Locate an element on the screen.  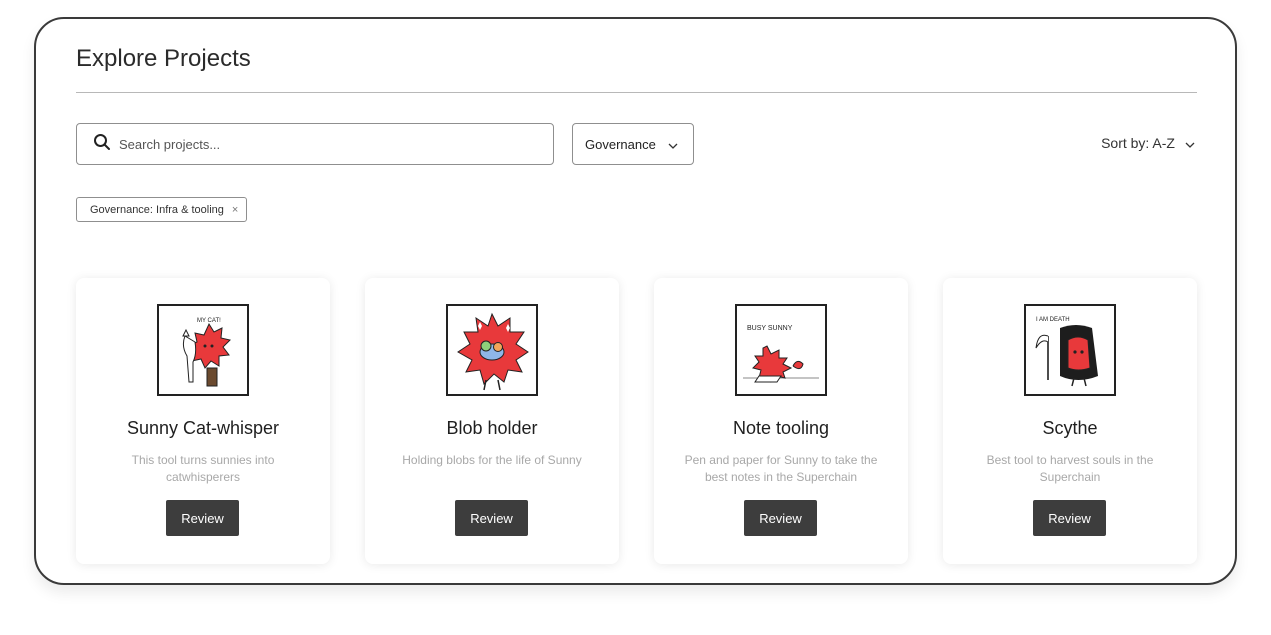
project-title: Note tooling is located at coordinates (781, 428).